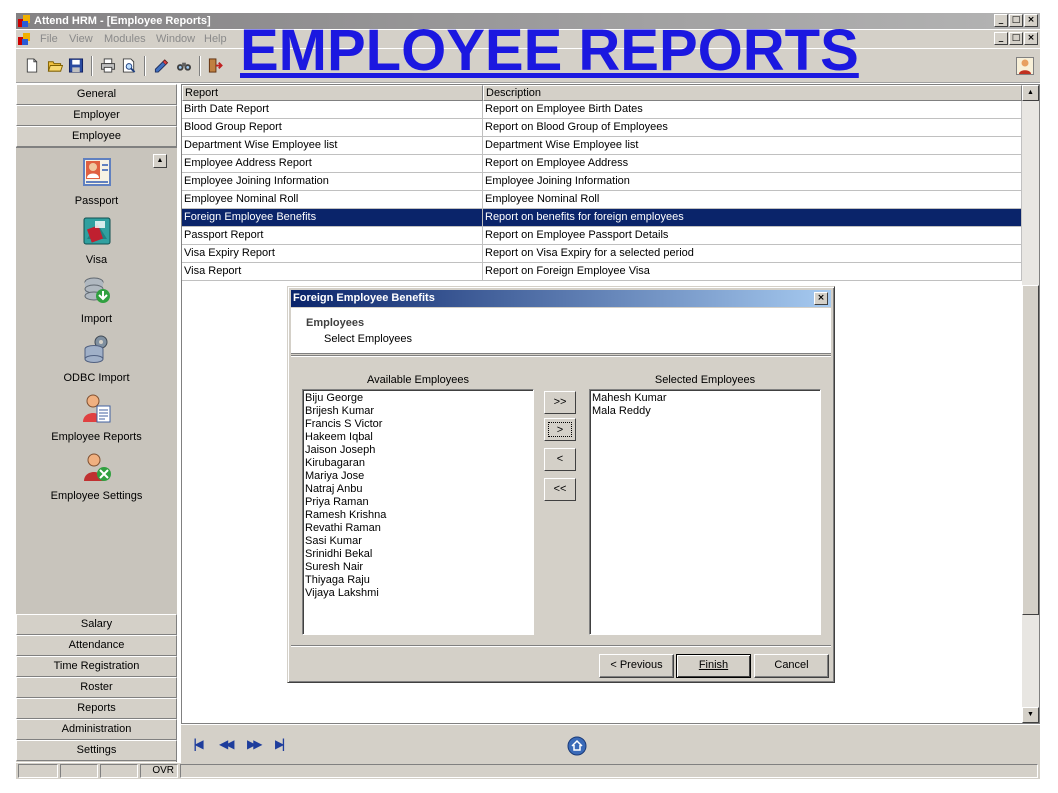 The height and width of the screenshot is (793, 1058). Describe the element at coordinates (332, 110) in the screenshot. I see `report-name-cell: Birth Date Report` at that location.